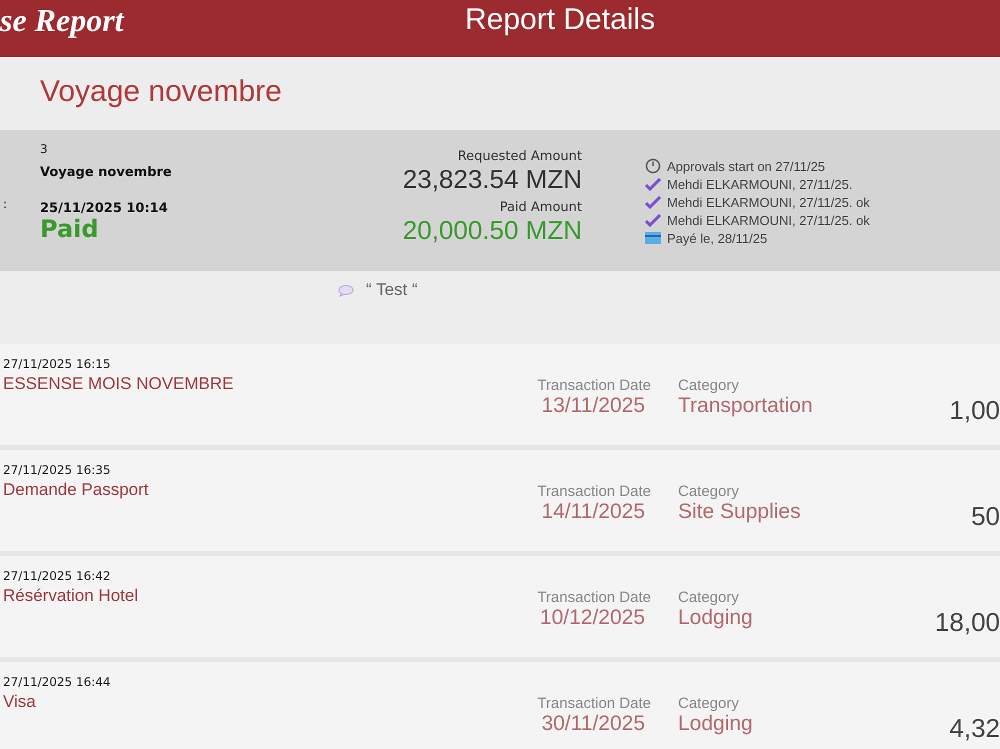 This screenshot has height=749, width=1000. I want to click on transaction-date: 14/11/2025, so click(593, 512).